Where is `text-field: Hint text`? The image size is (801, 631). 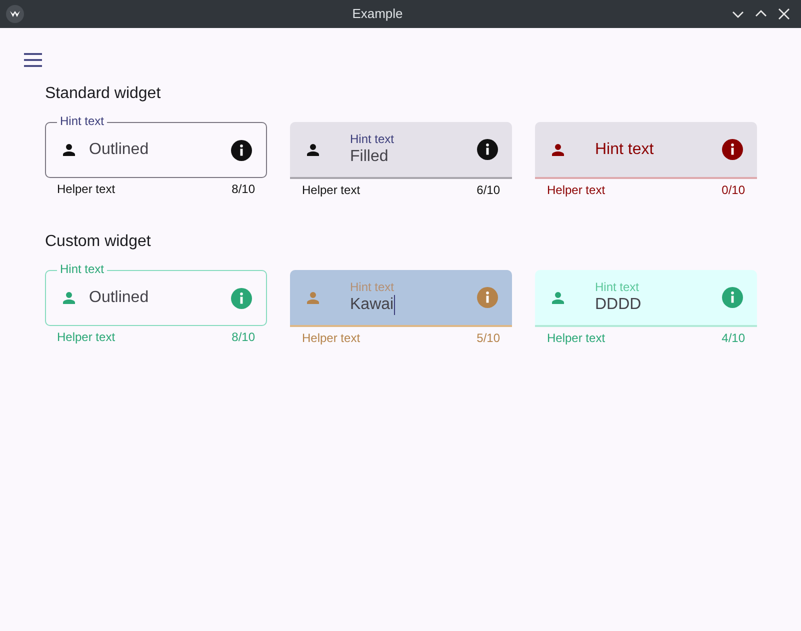
text-field: Hint text is located at coordinates (646, 150).